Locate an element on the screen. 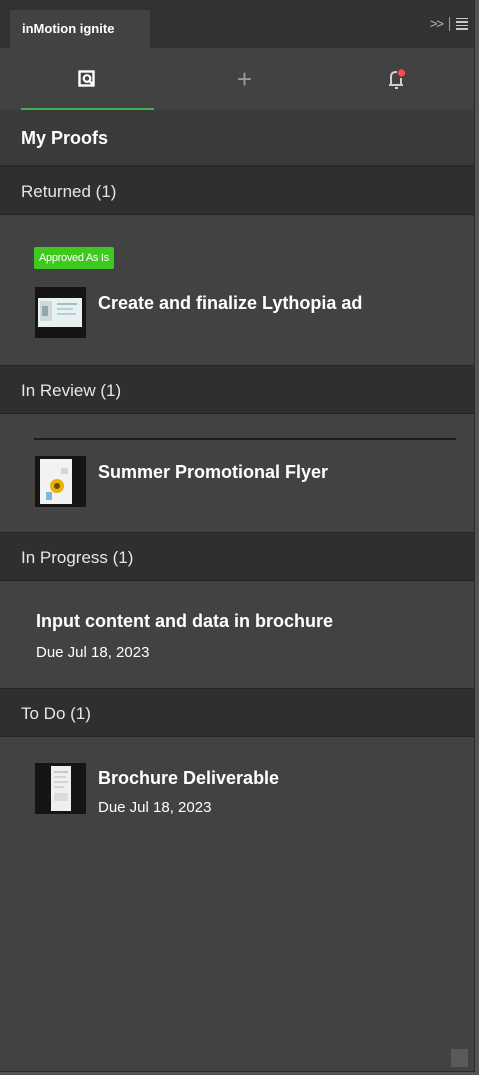 Image resolution: width=479 pixels, height=1075 pixels. tab-notifications is located at coordinates (396, 79).